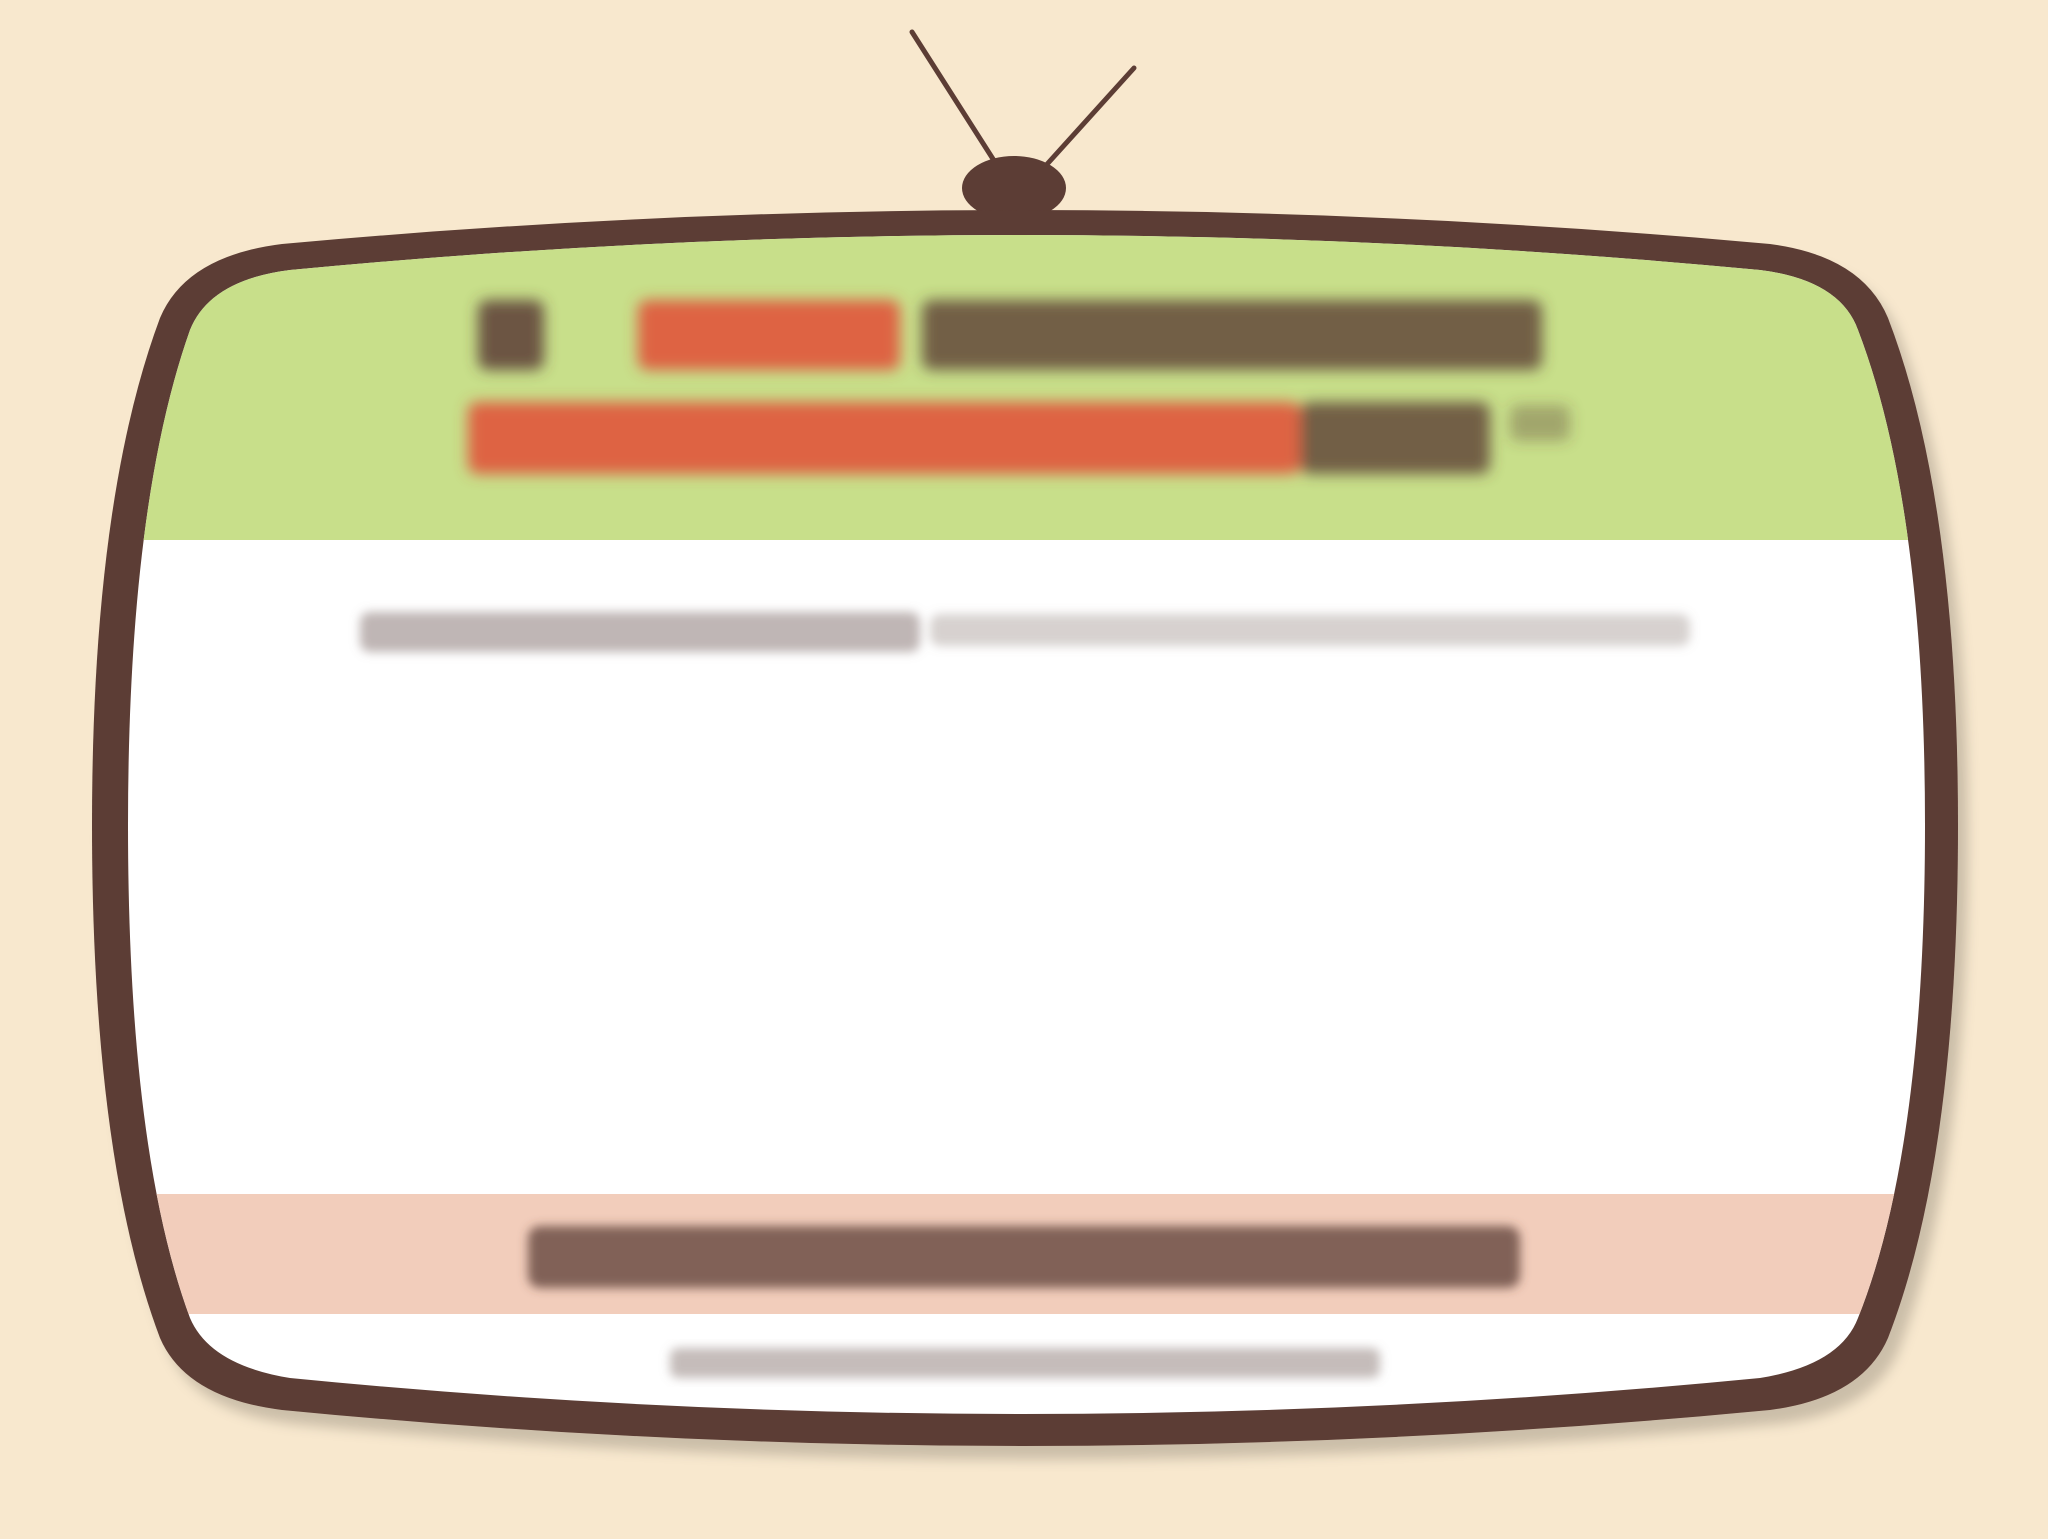 The height and width of the screenshot is (1539, 2048). I want to click on footer-caption, so click(1025, 1363).